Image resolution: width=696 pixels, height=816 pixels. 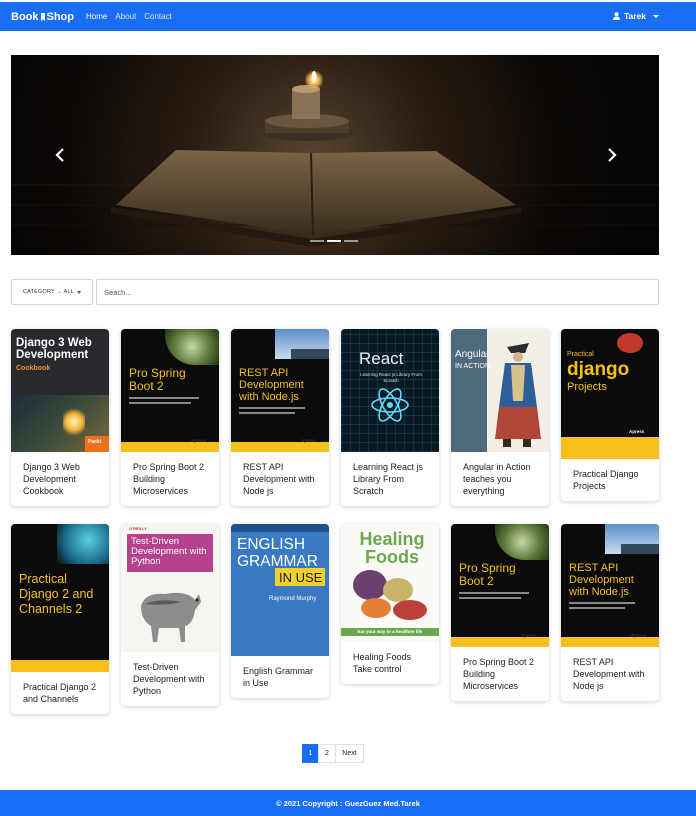 I want to click on cover-text: Raymond Murphy, so click(x=293, y=599).